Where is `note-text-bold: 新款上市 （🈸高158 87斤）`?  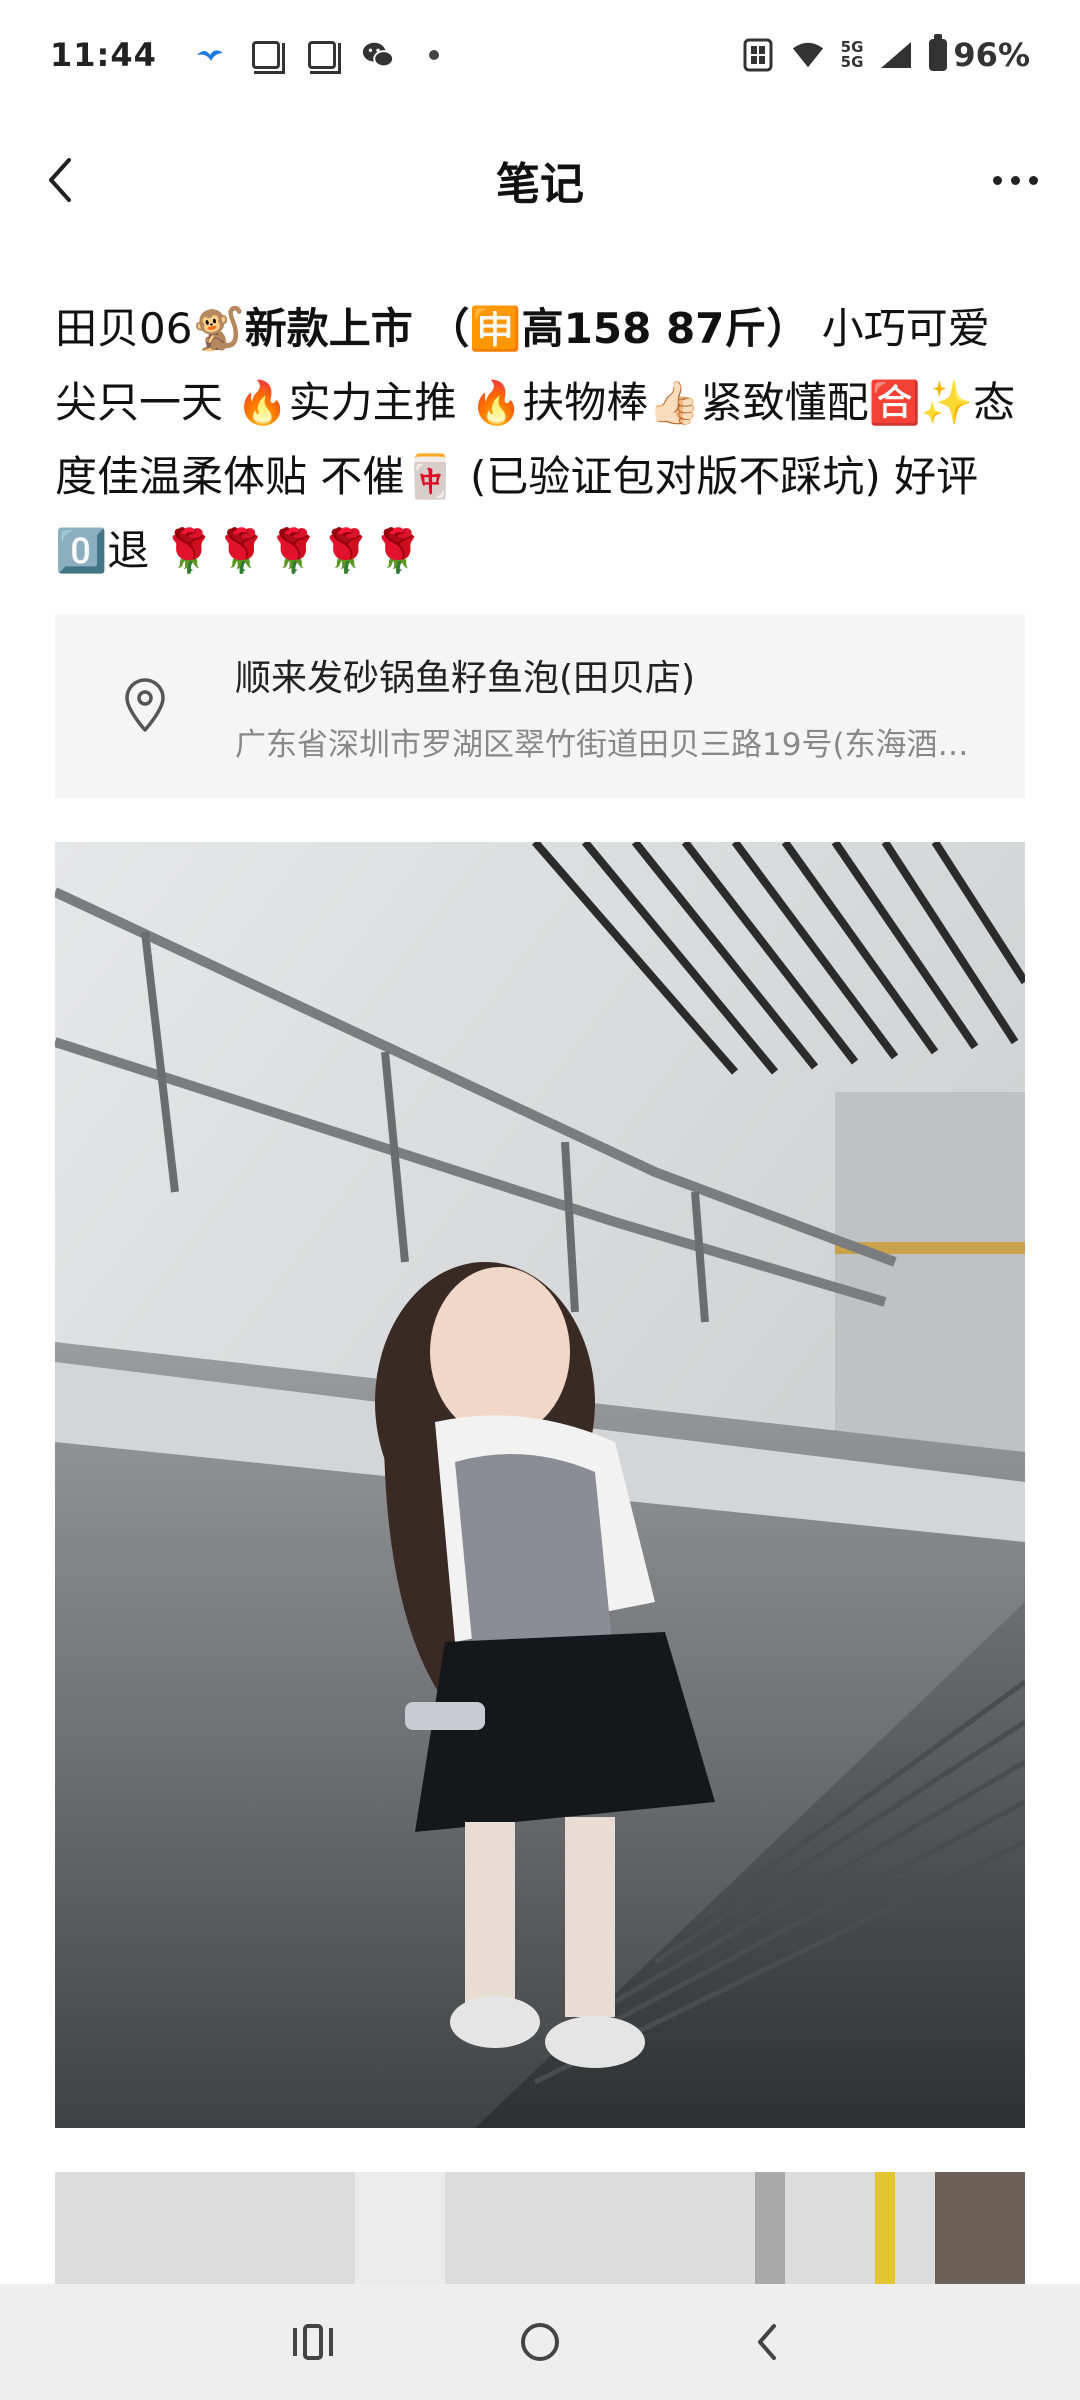 note-text-bold: 新款上市 （🈸高158 87斤） is located at coordinates (526, 328).